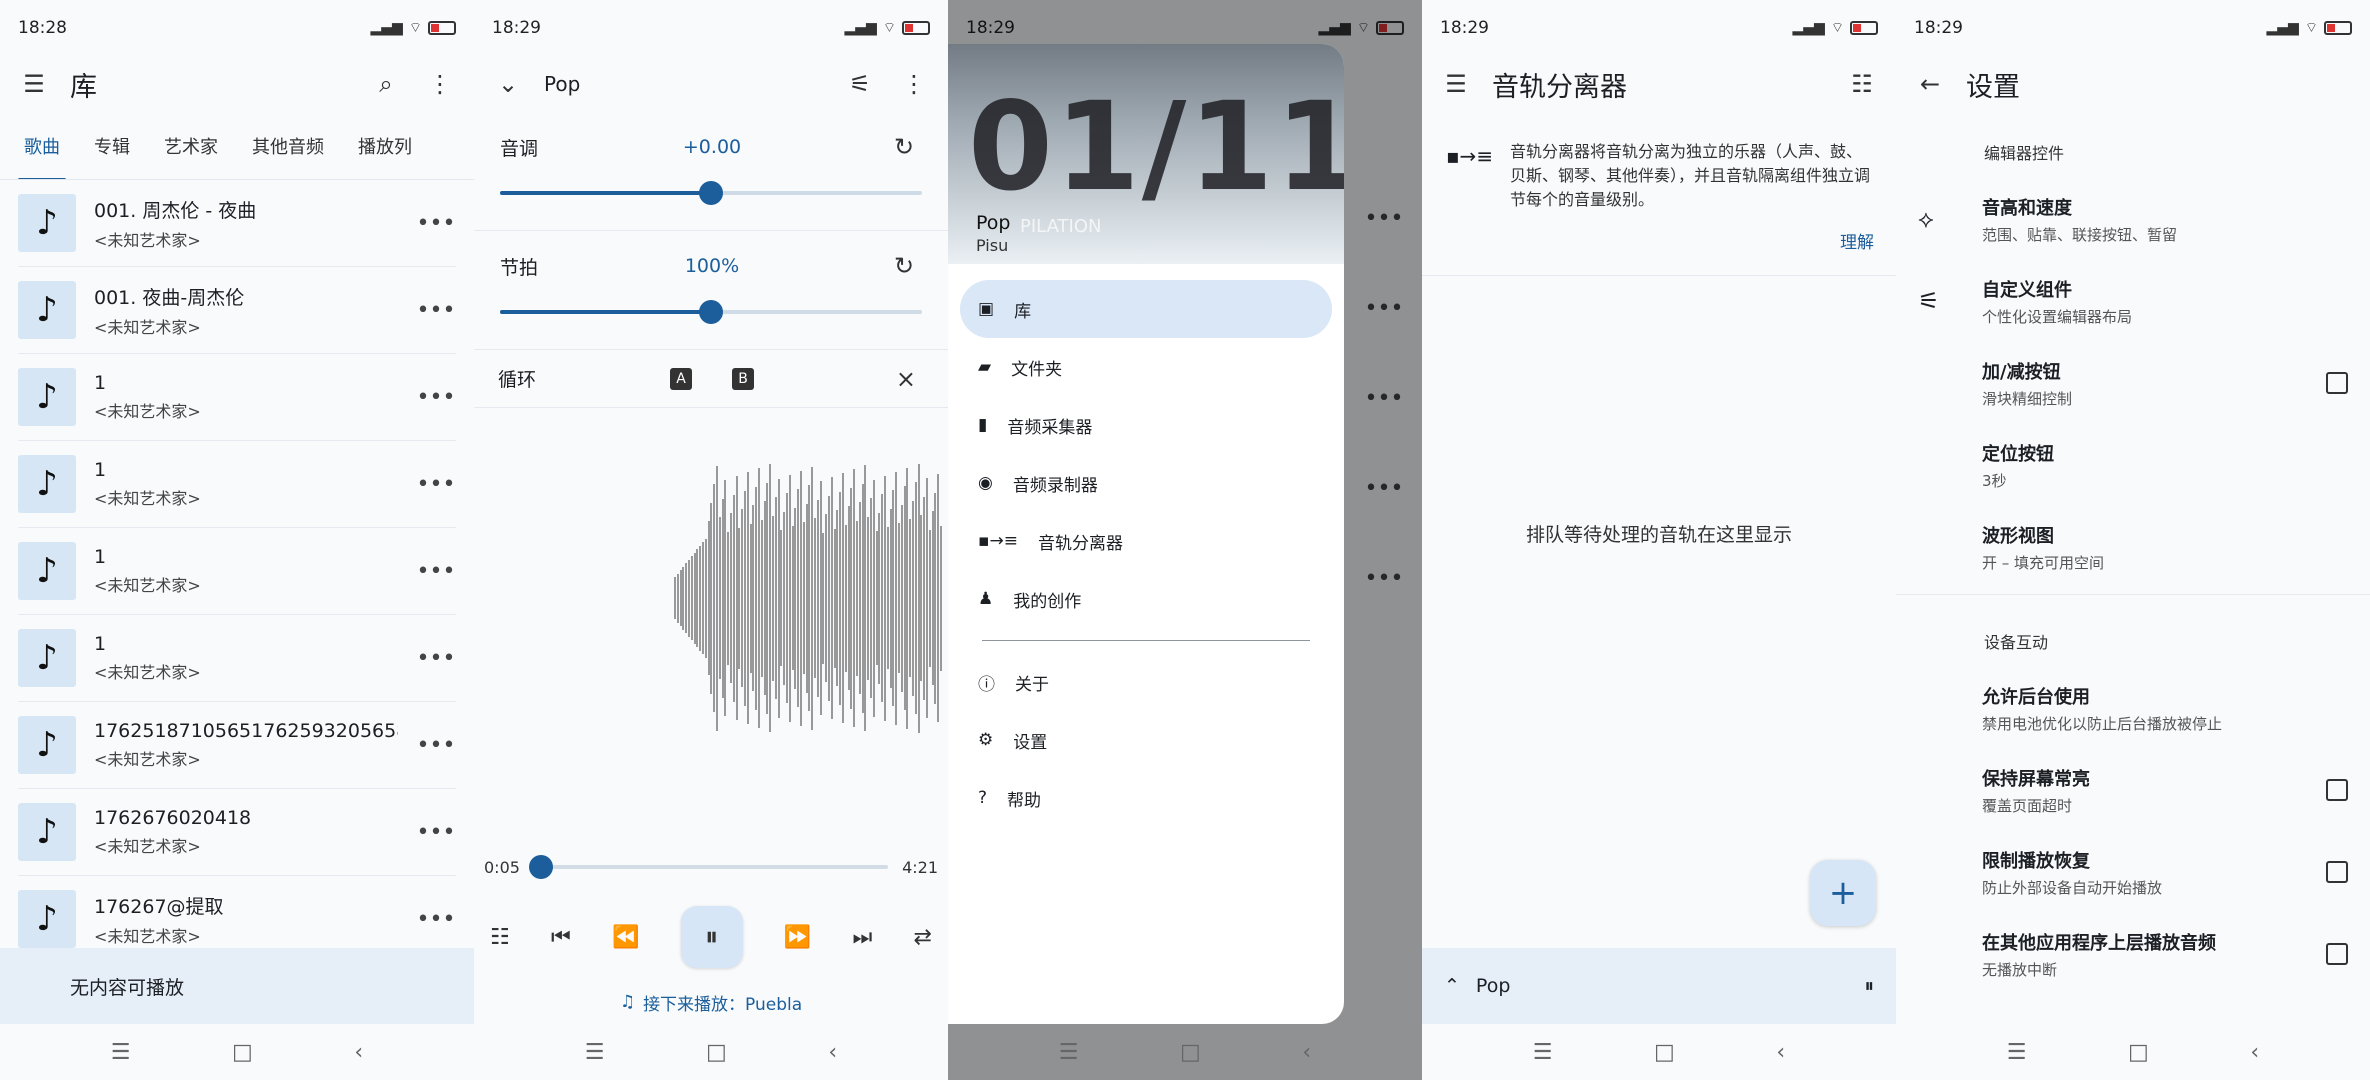 This screenshot has height=1080, width=2370. What do you see at coordinates (711, 598) in the screenshot?
I see `waveform` at bounding box center [711, 598].